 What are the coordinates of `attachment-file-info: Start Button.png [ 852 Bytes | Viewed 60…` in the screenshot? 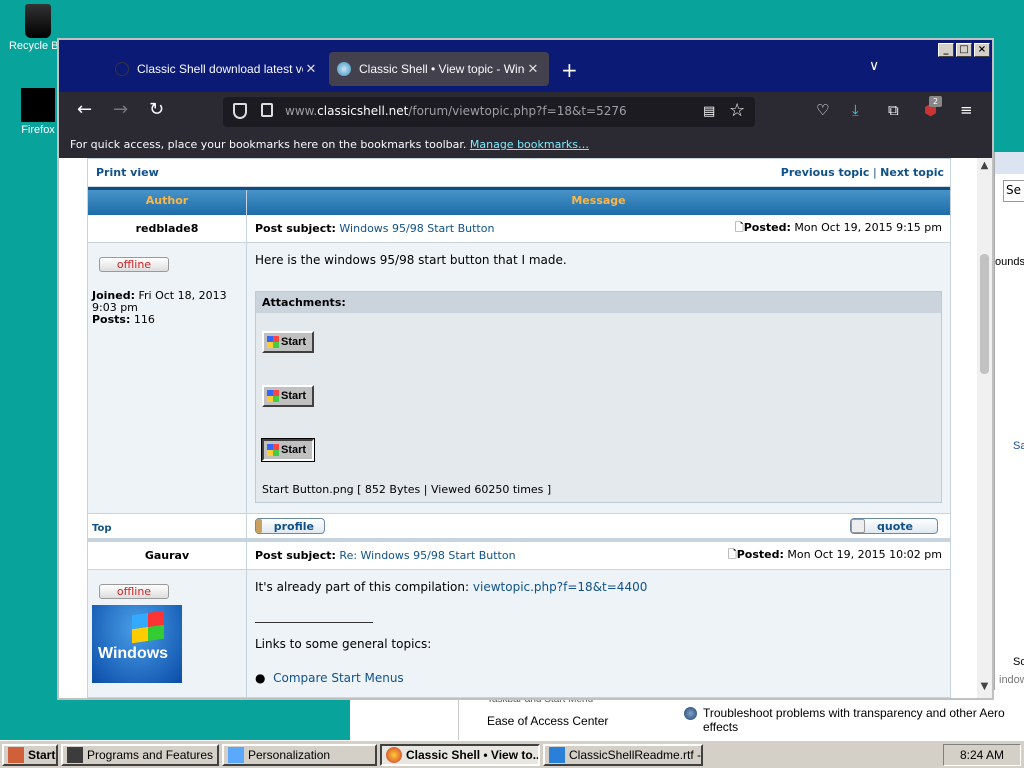 It's located at (407, 489).